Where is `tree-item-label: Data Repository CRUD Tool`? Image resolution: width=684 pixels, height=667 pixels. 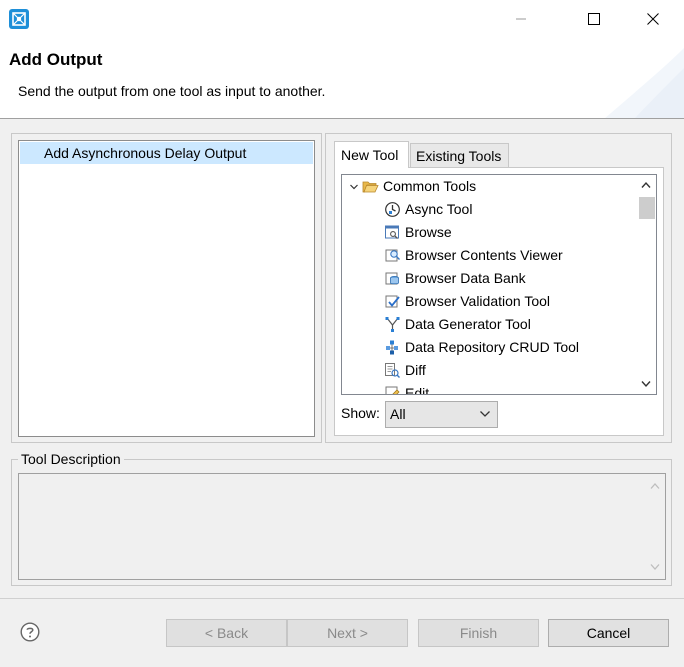 tree-item-label: Data Repository CRUD Tool is located at coordinates (492, 347).